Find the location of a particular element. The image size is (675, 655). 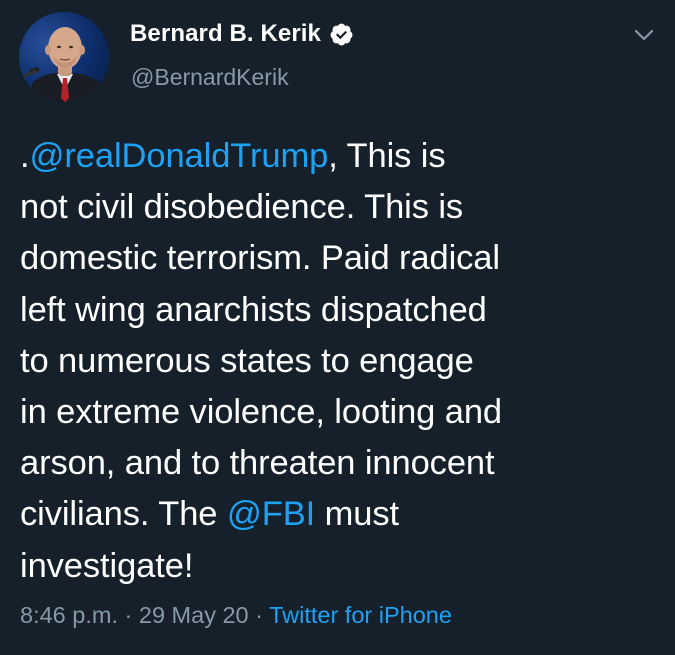

tweet-line: civilians. The @FBI must is located at coordinates (340, 514).